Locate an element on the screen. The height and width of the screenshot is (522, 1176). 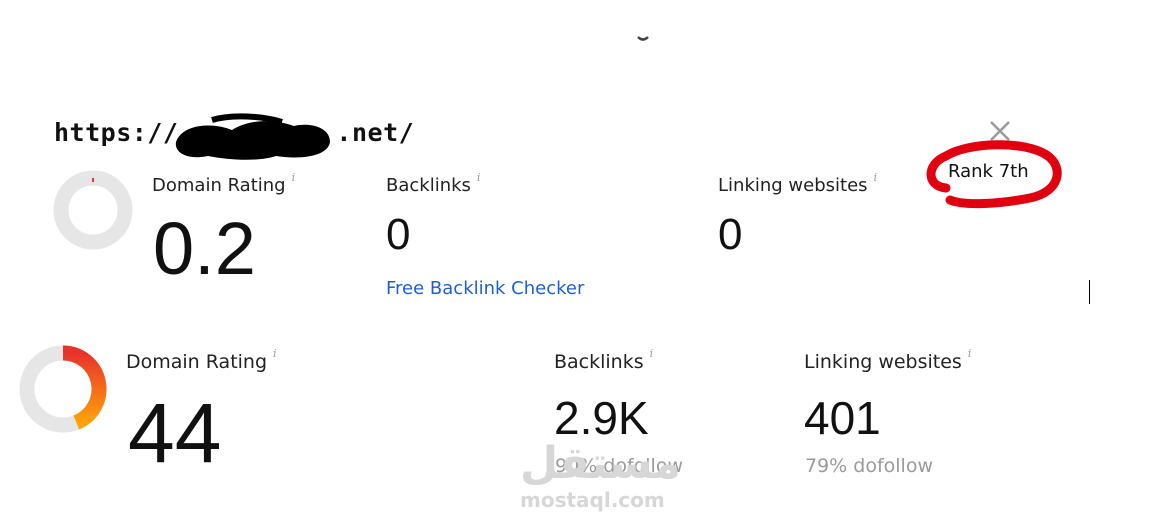
watermark-text: mostaql.com is located at coordinates (592, 500).